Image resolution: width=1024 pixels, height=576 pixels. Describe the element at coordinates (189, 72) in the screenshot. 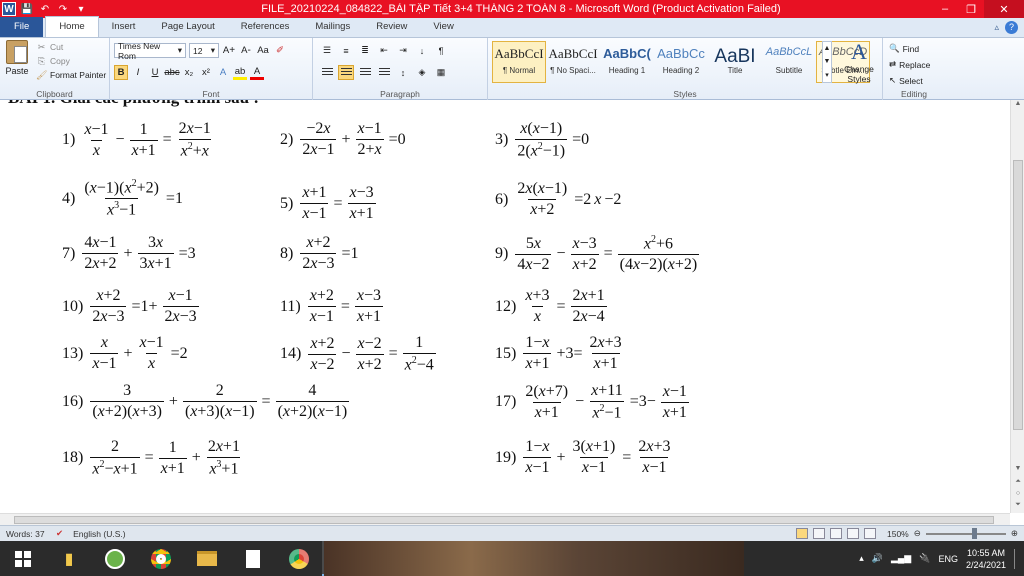

I see `subscript-button: x₂` at that location.